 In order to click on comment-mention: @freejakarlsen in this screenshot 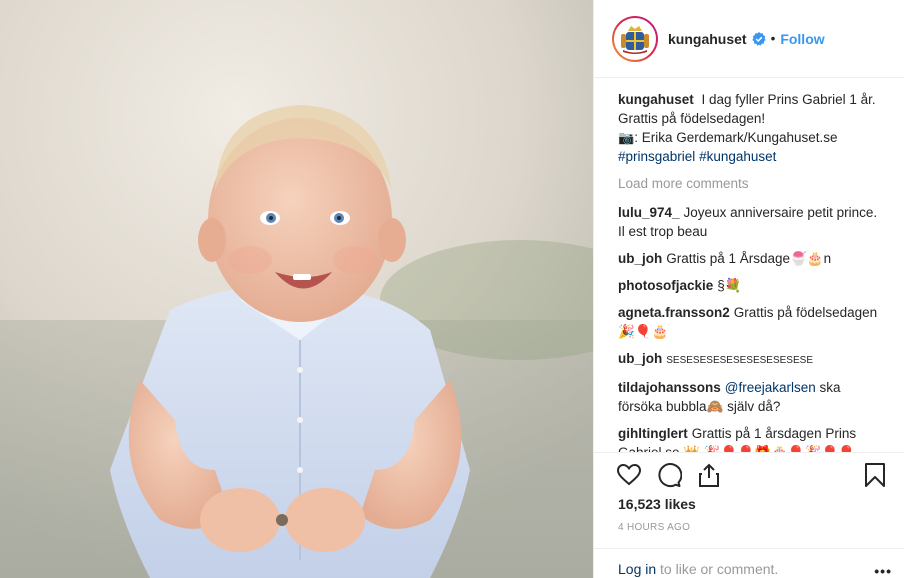, I will do `click(770, 387)`.